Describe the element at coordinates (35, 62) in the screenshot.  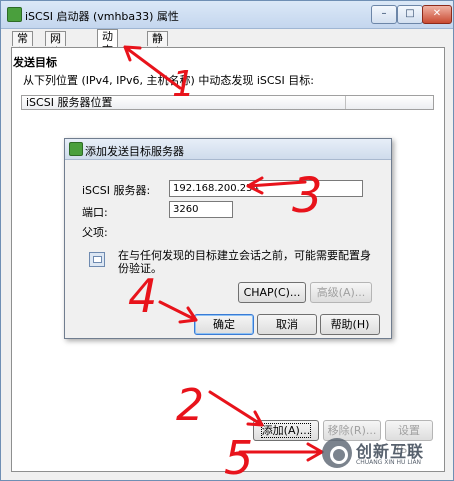
I see `section-title: 发送目标` at that location.